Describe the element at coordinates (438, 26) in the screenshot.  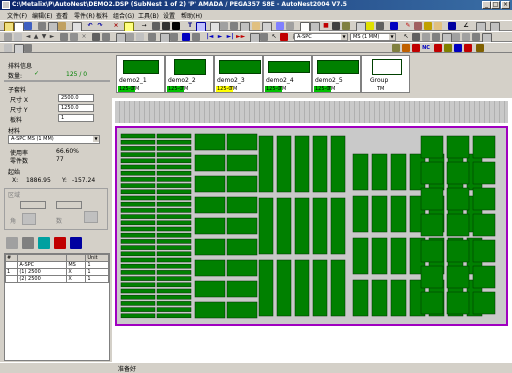
I see `open2-icon` at that location.